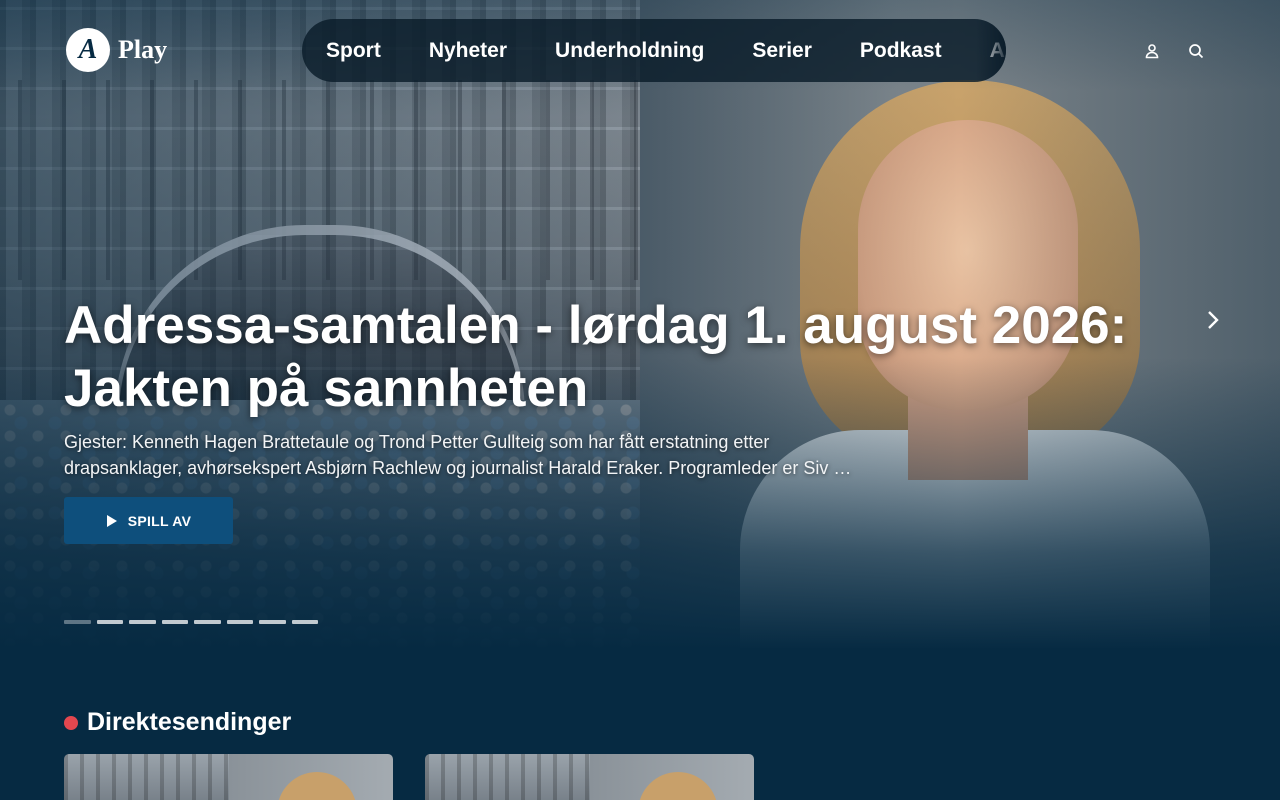 The width and height of the screenshot is (1280, 800). Describe the element at coordinates (189, 722) in the screenshot. I see `section-title: Direktesendinger` at that location.